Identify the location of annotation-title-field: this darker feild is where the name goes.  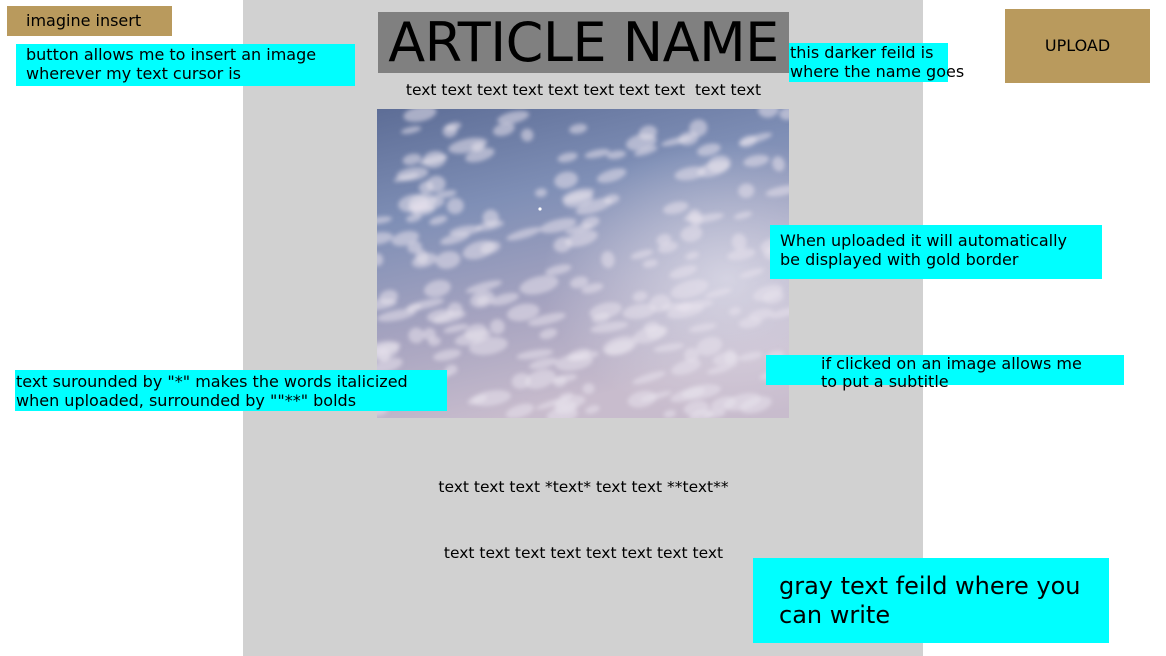
(877, 62).